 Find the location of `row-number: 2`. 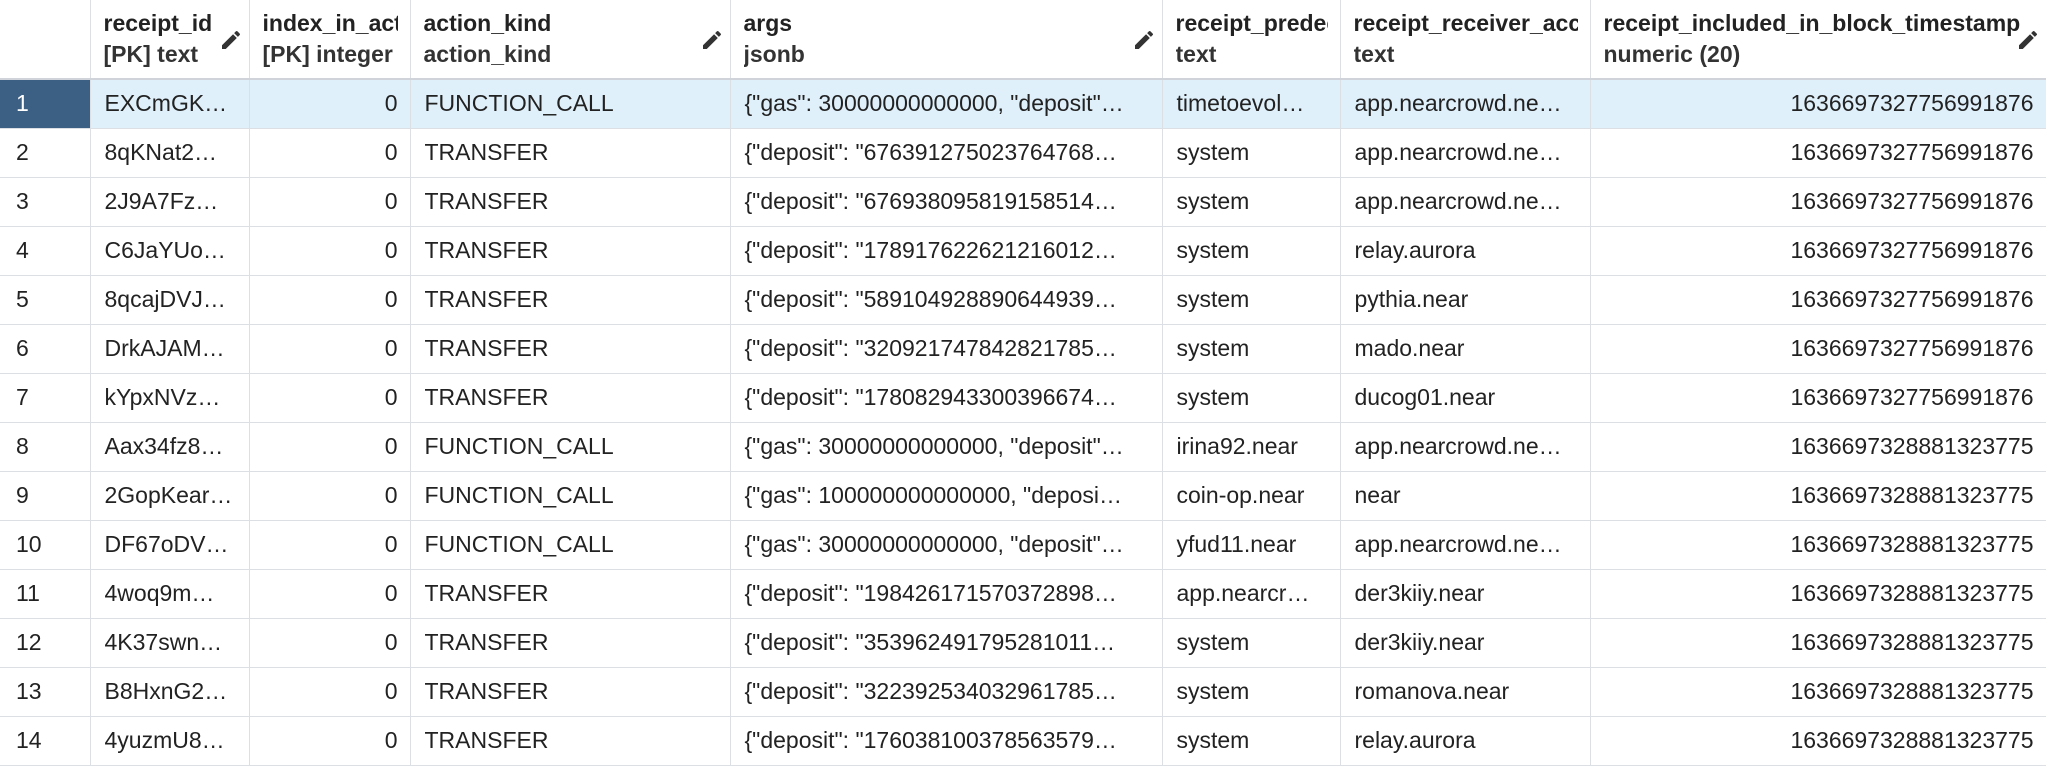

row-number: 2 is located at coordinates (45, 153).